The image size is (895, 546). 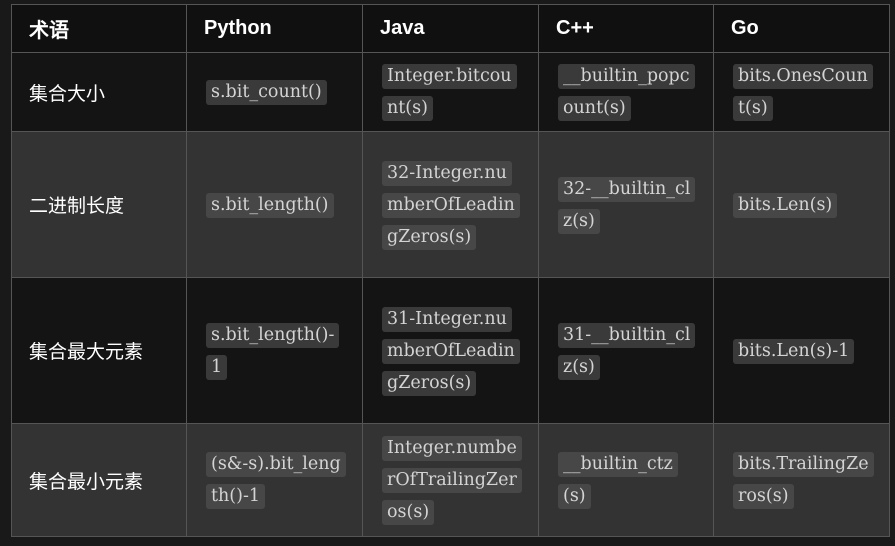 I want to click on cpp-cell: __builtin_ctz(s), so click(x=626, y=480).